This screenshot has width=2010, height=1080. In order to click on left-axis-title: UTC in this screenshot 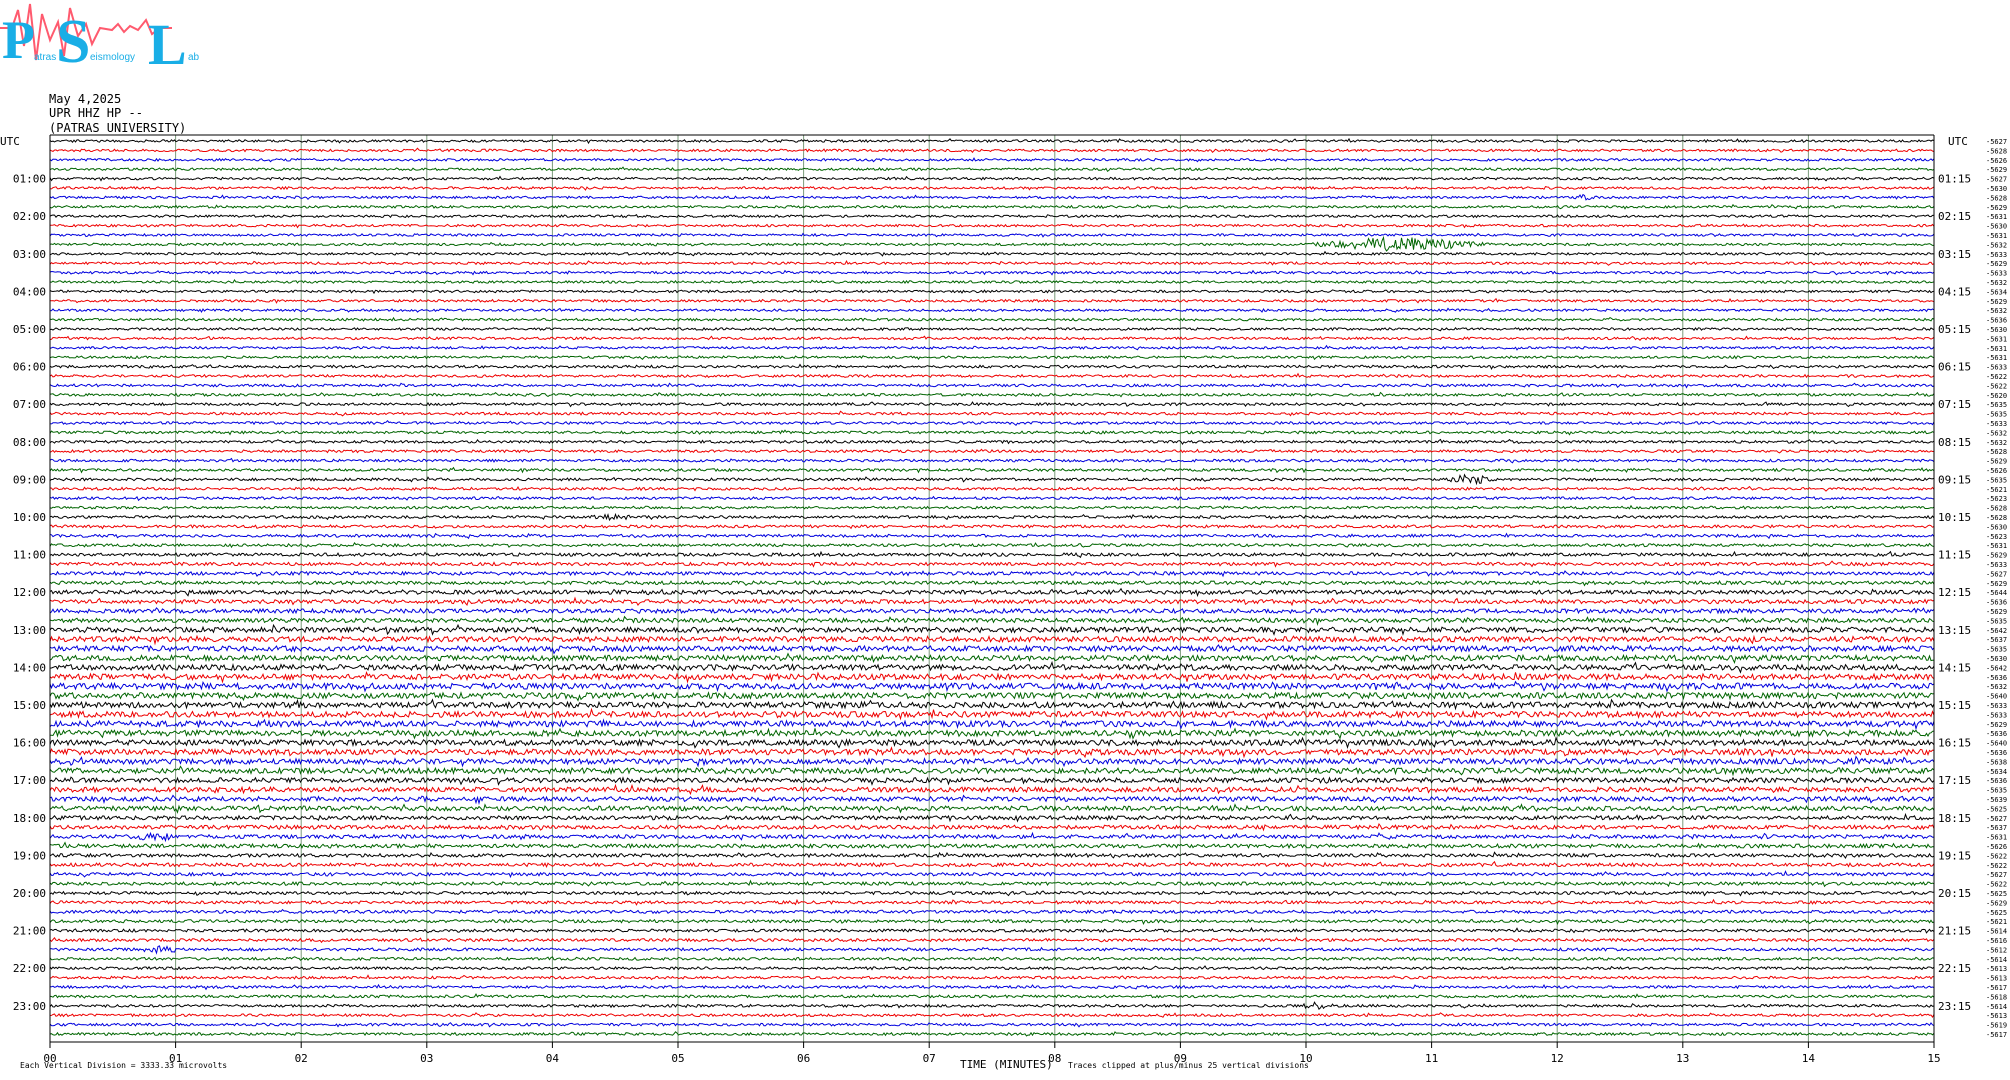, I will do `click(10, 141)`.